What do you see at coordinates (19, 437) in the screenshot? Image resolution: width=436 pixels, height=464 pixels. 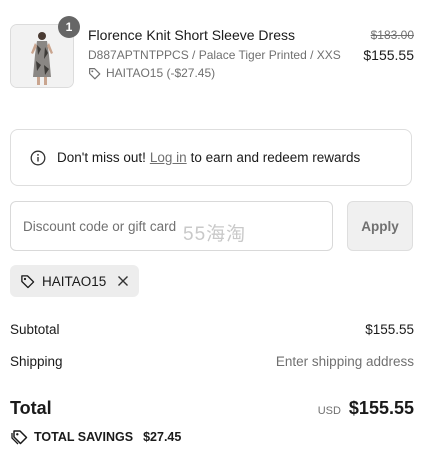 I see `savings-tag-icon` at bounding box center [19, 437].